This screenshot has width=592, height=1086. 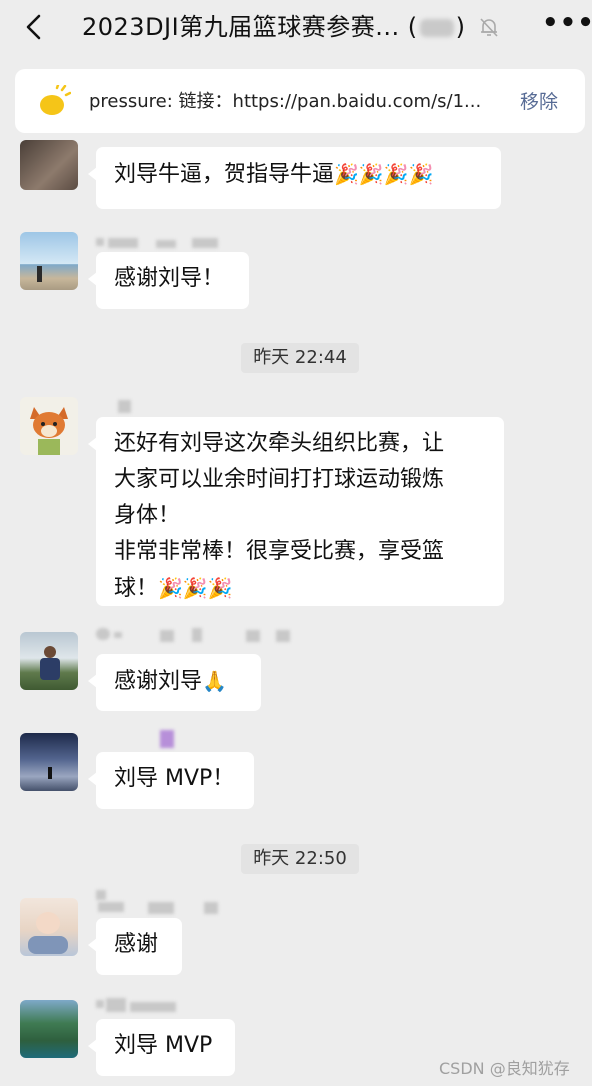 I want to click on message-bubble: 感谢刘导🙏, so click(x=174, y=682).